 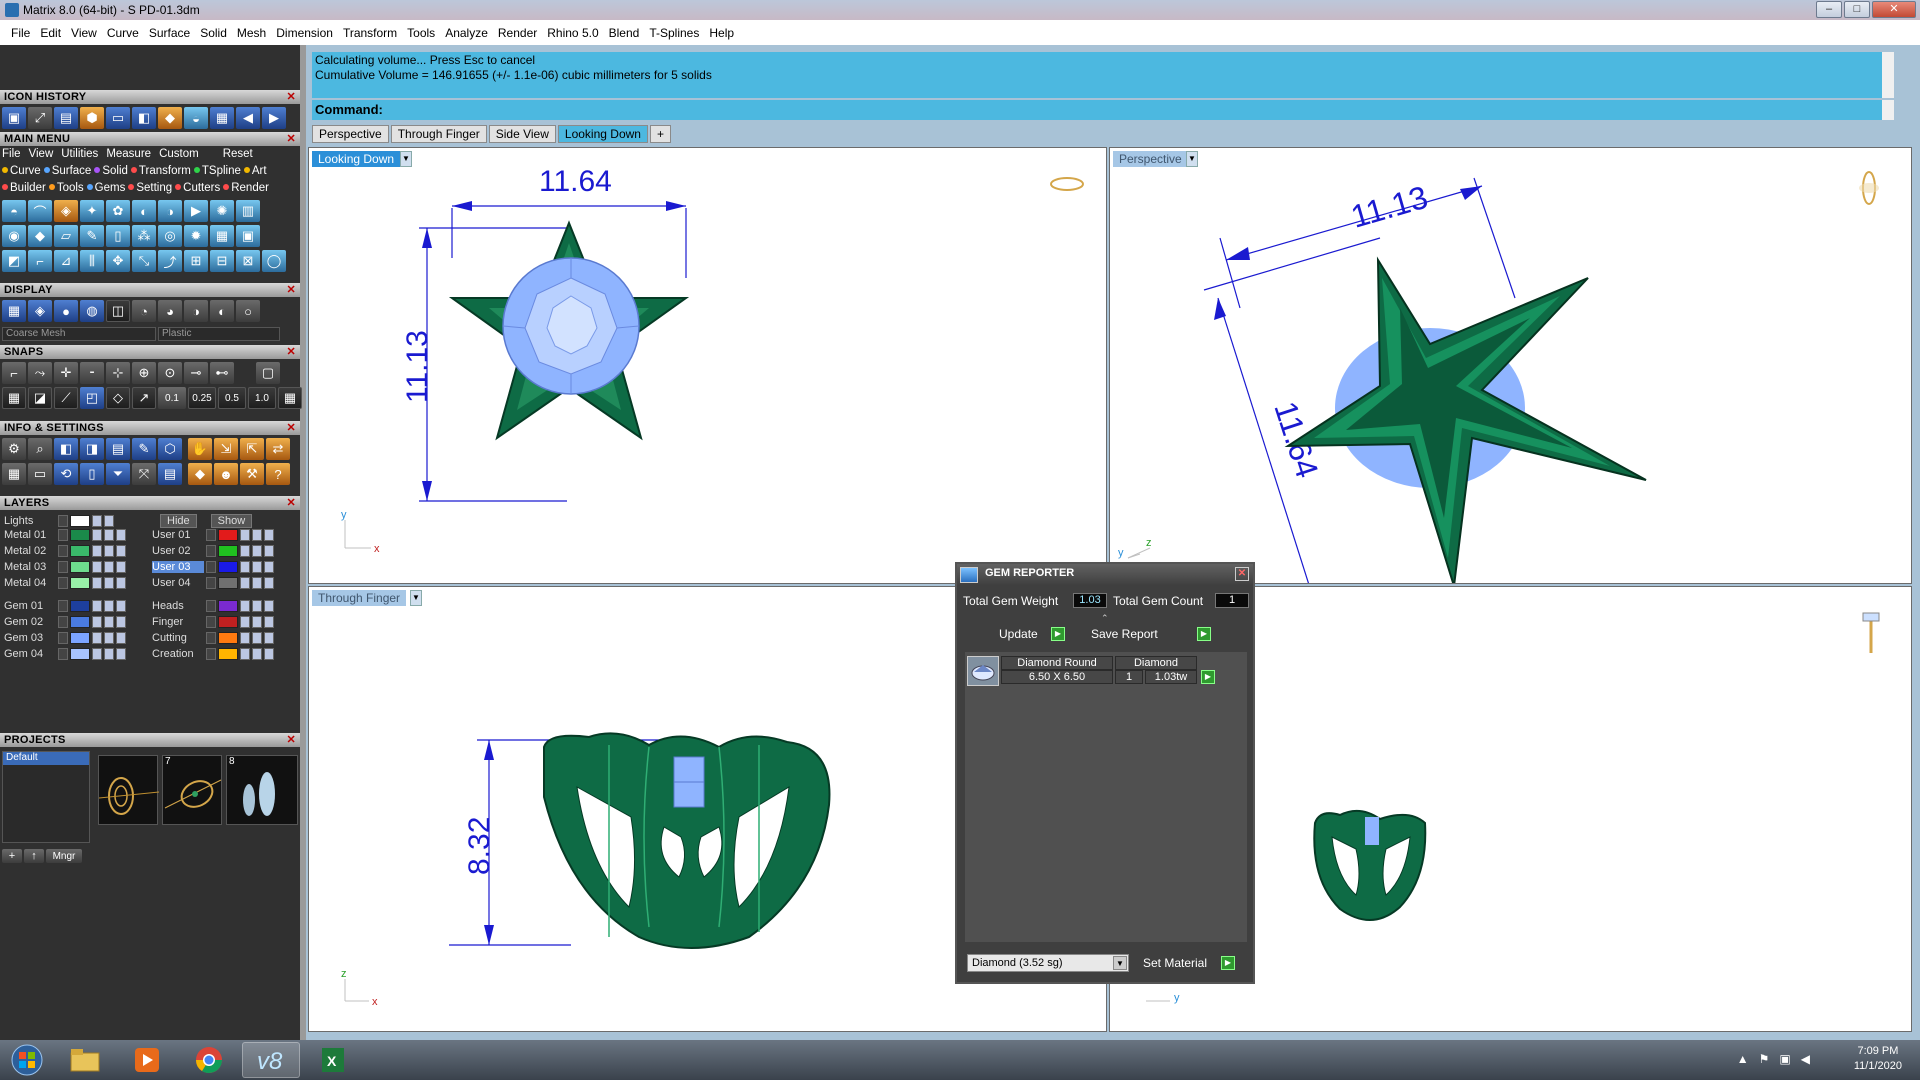 What do you see at coordinates (118, 211) in the screenshot?
I see `flower-icon: ✿` at bounding box center [118, 211].